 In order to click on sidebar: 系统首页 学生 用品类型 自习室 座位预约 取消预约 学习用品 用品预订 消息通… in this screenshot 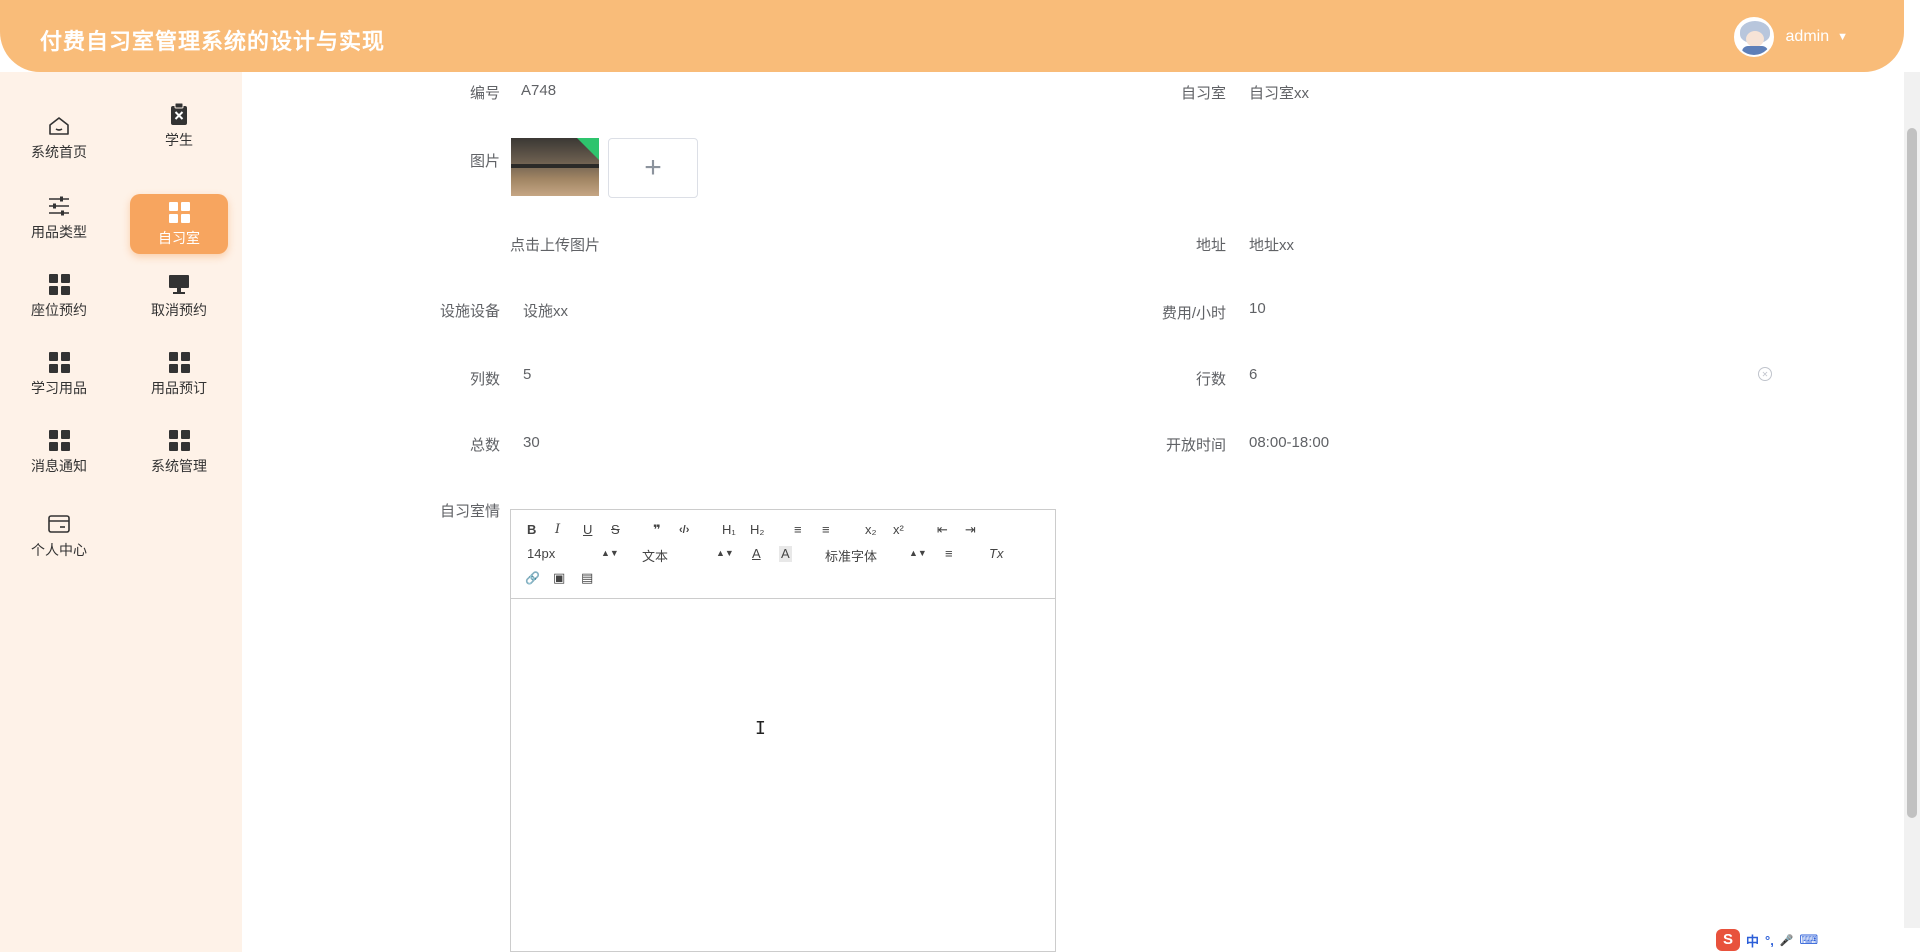, I will do `click(121, 512)`.